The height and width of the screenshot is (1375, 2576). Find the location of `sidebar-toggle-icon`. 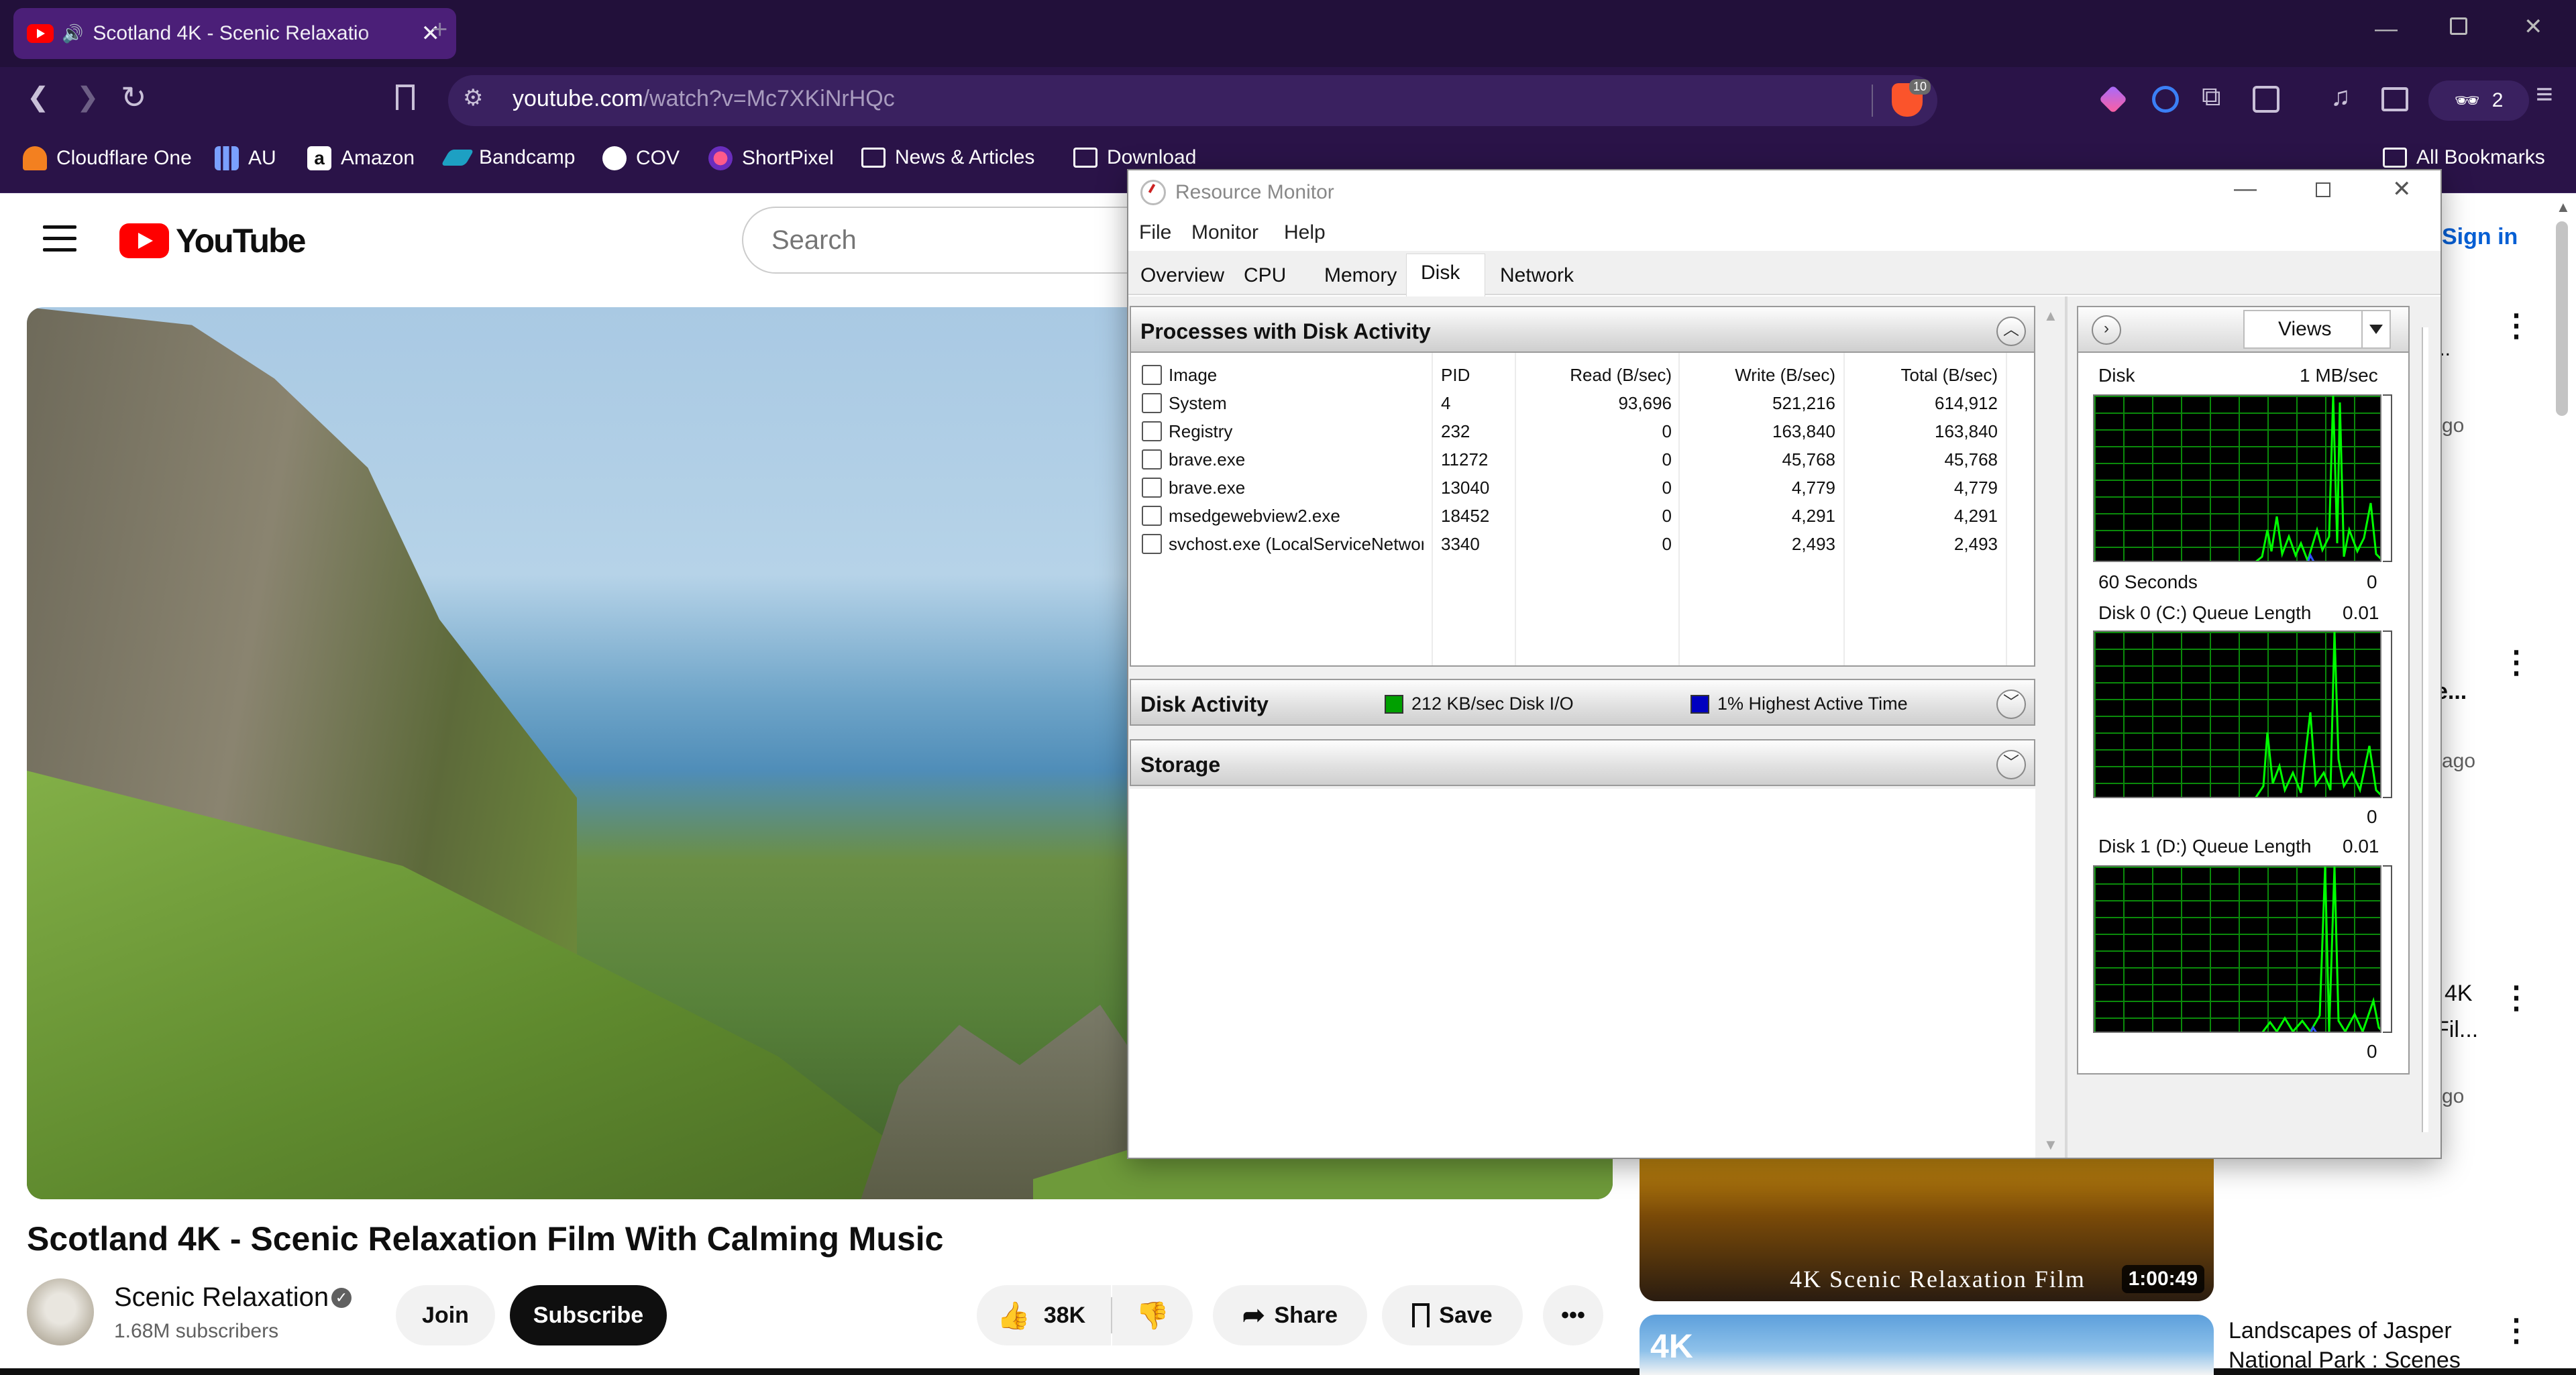

sidebar-toggle-icon is located at coordinates (2394, 99).